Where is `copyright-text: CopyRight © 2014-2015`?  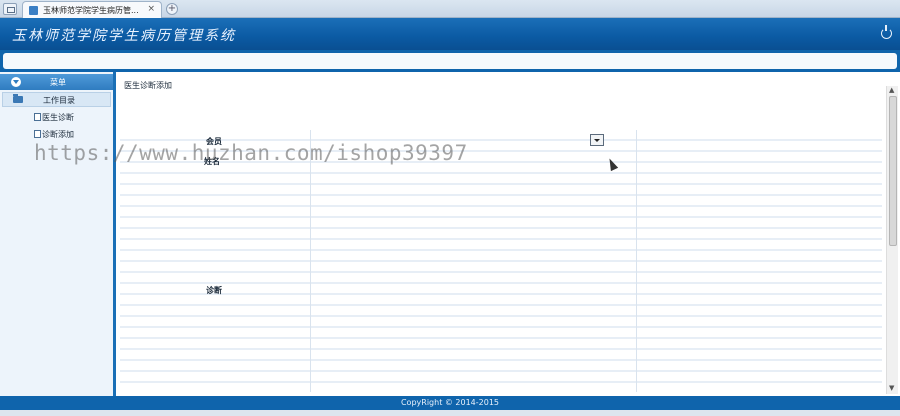
copyright-text: CopyRight © 2014-2015 is located at coordinates (450, 402).